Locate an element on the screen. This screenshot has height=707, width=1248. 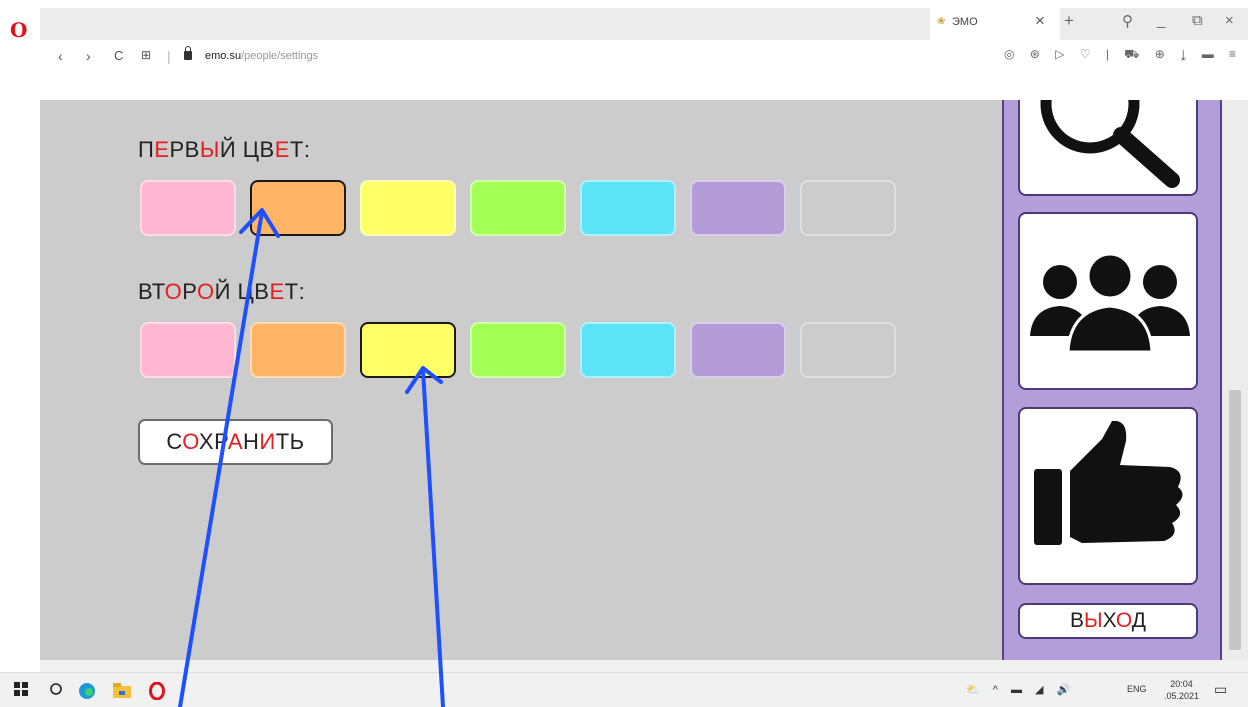
right-side-panel: ВЫХОД is located at coordinates (1112, 380).